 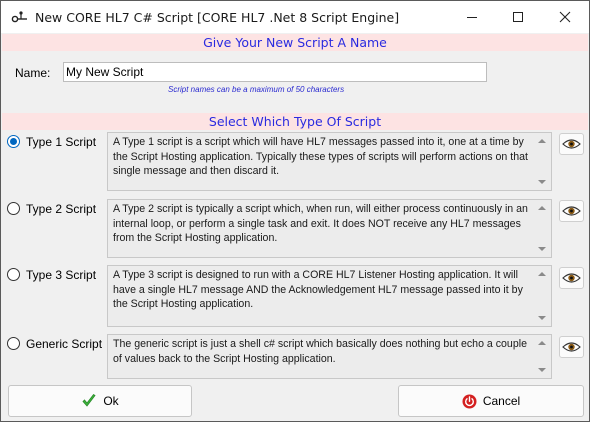 What do you see at coordinates (61, 209) in the screenshot?
I see `type-2-label: Type 2 Script` at bounding box center [61, 209].